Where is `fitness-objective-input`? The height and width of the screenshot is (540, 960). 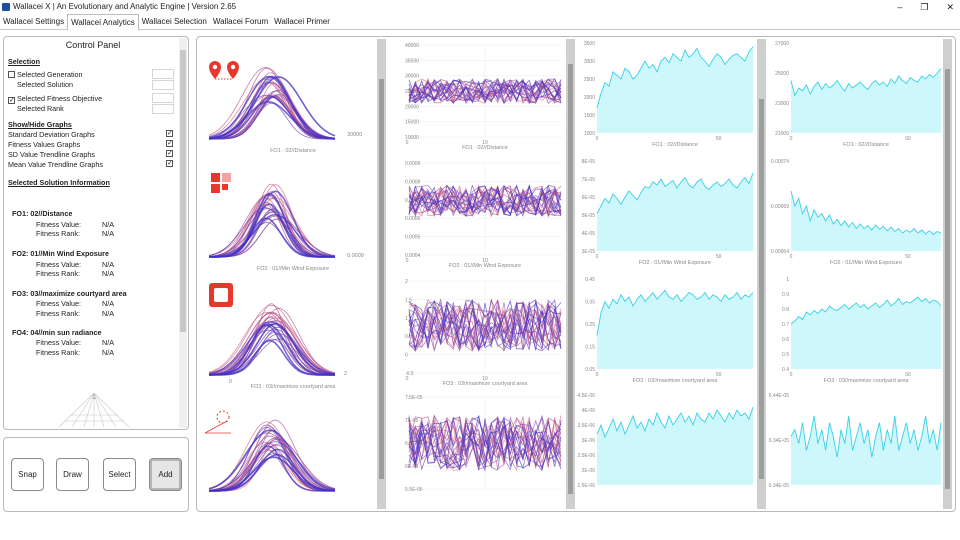 fitness-objective-input is located at coordinates (163, 98).